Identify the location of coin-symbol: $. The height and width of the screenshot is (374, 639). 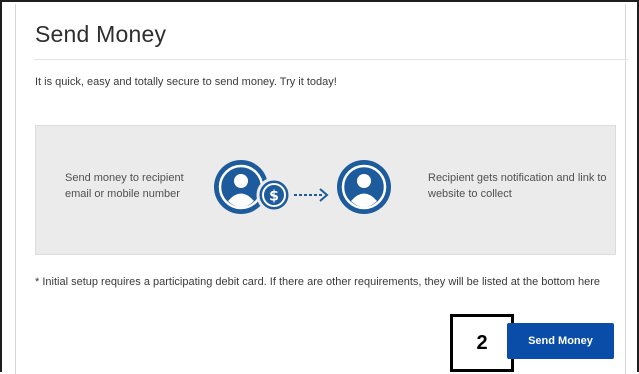
(274, 197).